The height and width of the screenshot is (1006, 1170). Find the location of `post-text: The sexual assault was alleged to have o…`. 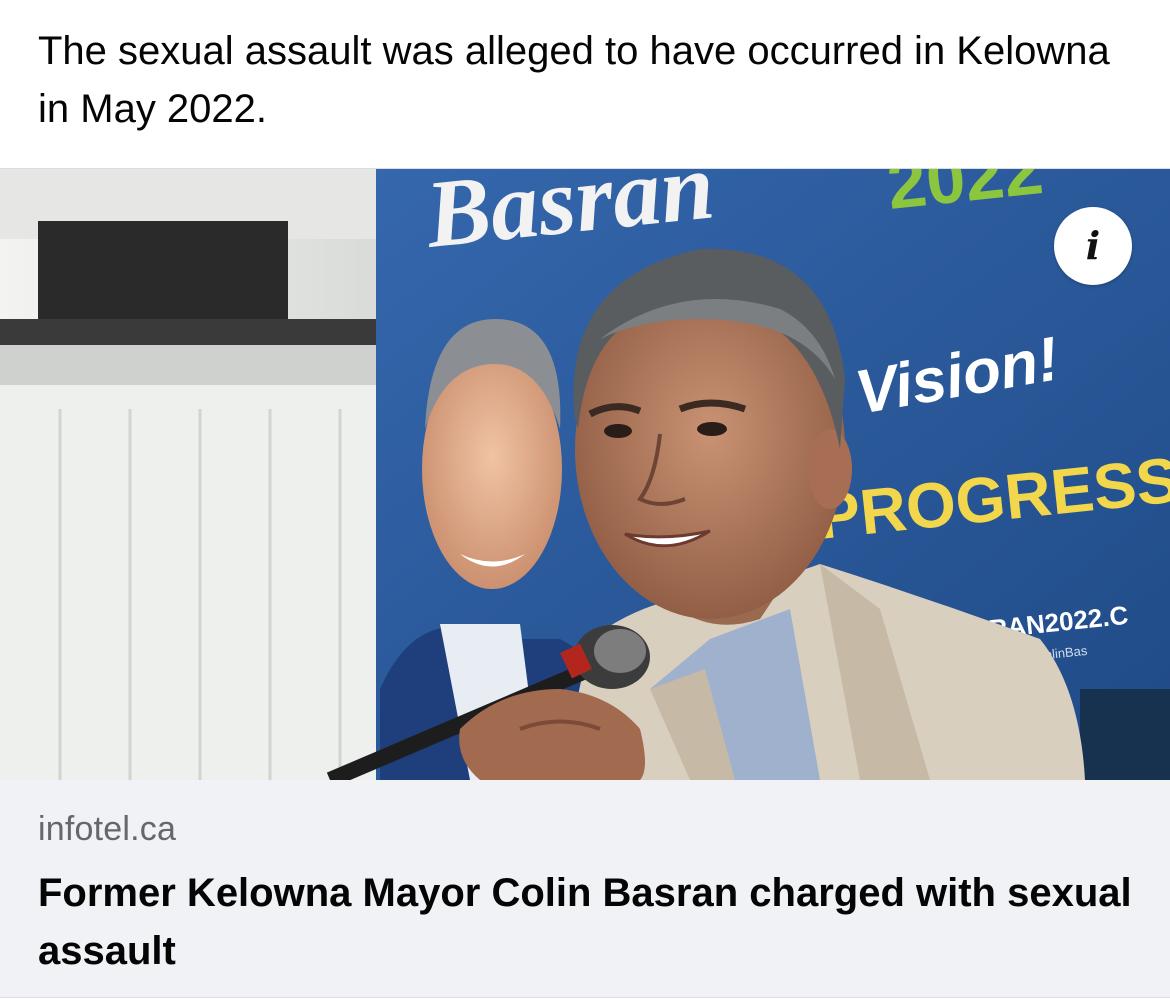

post-text: The sexual assault was alleged to have o… is located at coordinates (574, 80).